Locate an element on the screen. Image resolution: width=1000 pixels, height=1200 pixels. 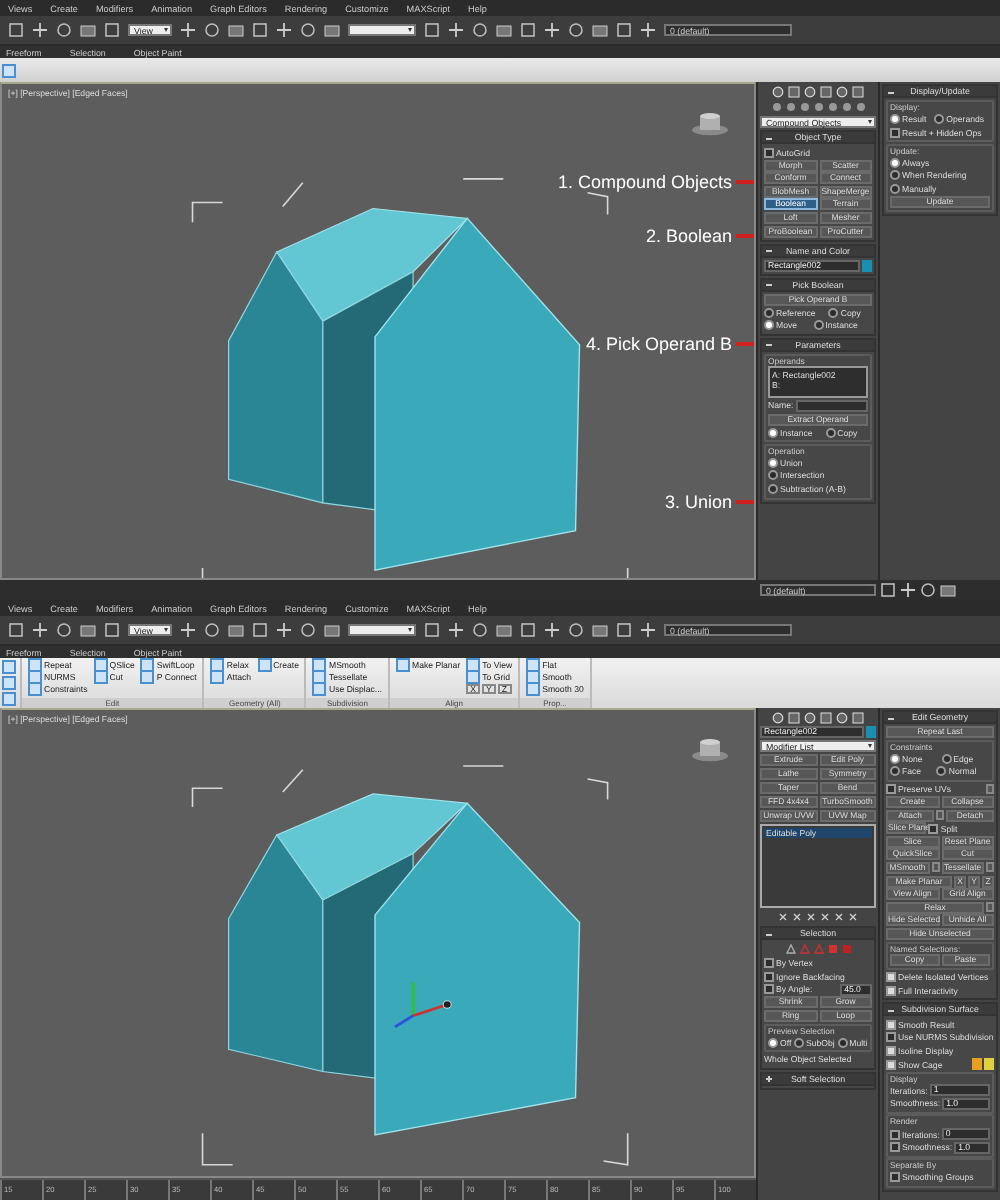
annotation-label: 2. Boolean is located at coordinates (688, 236).